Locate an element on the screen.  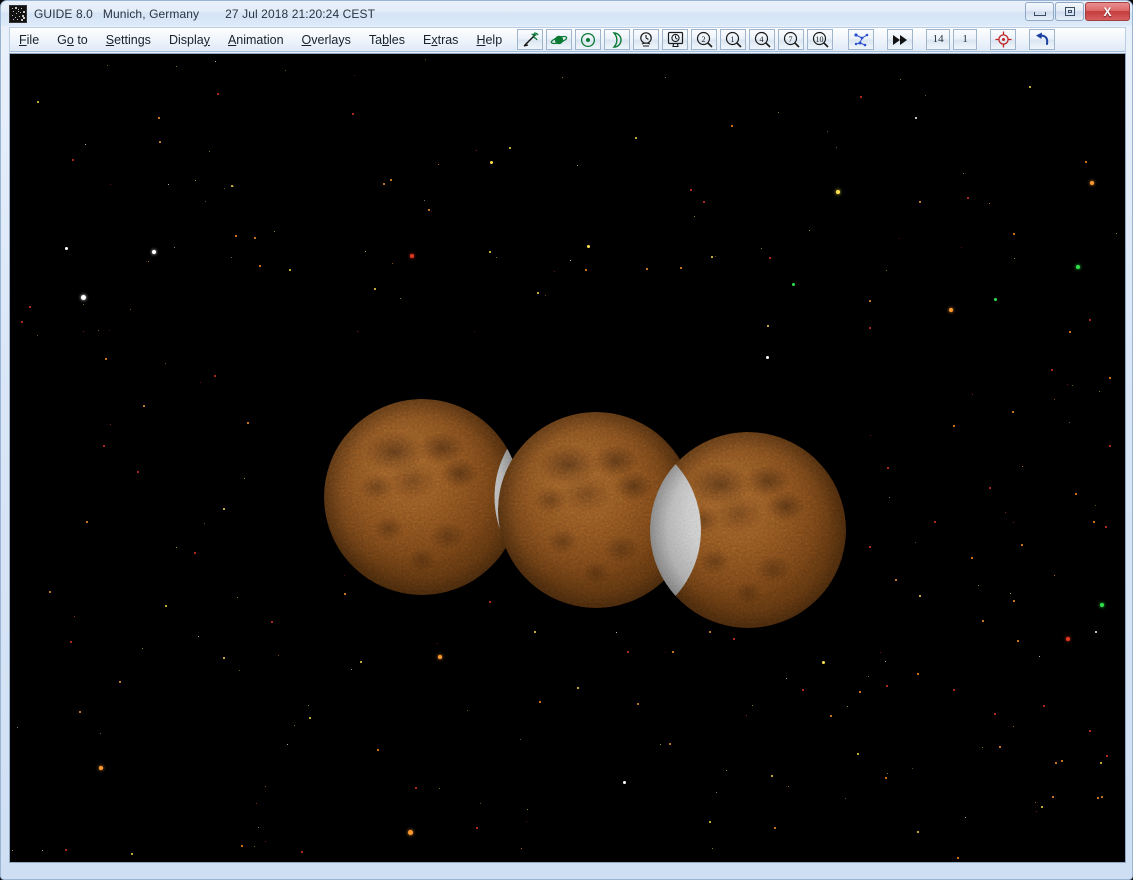
zoom-level-1-icon: 1 is located at coordinates (733, 39).